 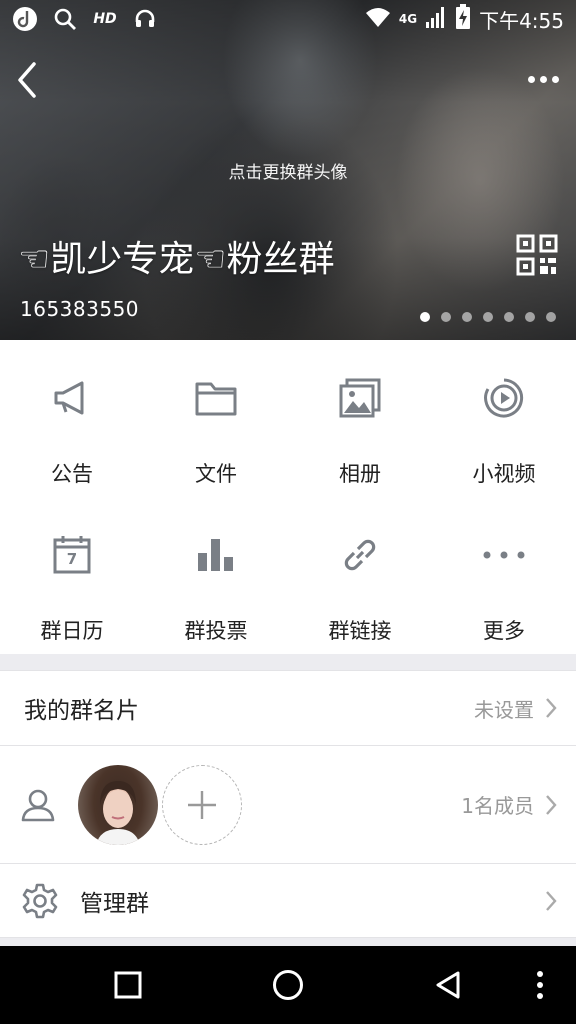 I want to click on feature-files: 文件, so click(x=216, y=418).